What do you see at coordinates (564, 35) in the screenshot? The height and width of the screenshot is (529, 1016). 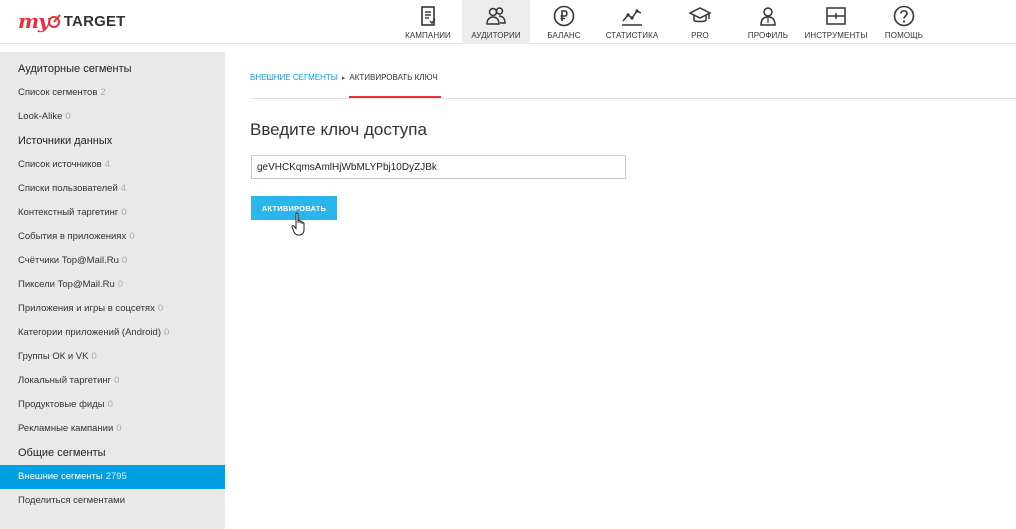 I see `nav-item-label: БАЛАНС` at bounding box center [564, 35].